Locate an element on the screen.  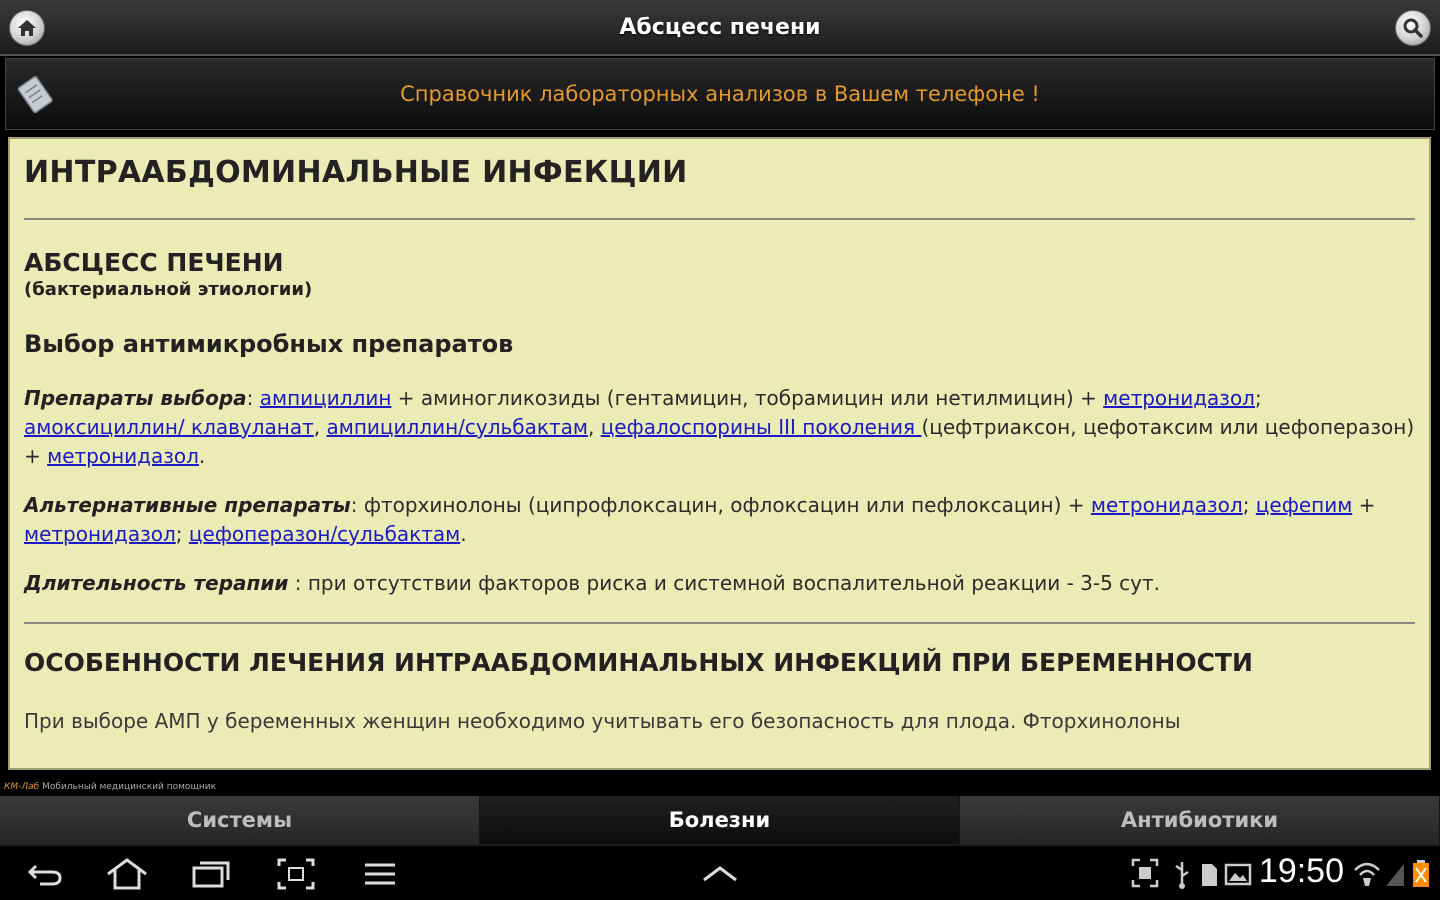
footer-tagline: КМ-Лаб Мобильный медицинский помощник is located at coordinates (720, 787).